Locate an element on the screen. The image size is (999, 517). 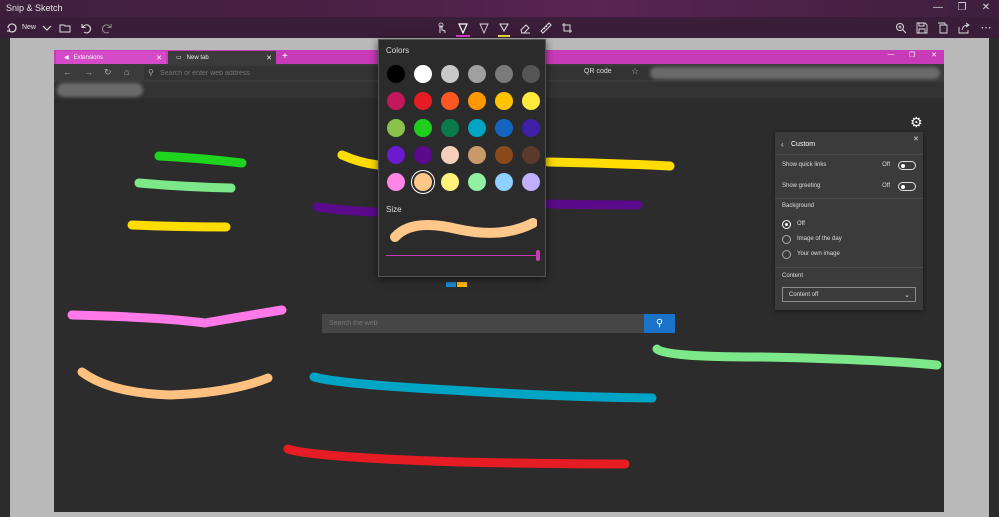
tab-label: Extensions is located at coordinates (88, 57).